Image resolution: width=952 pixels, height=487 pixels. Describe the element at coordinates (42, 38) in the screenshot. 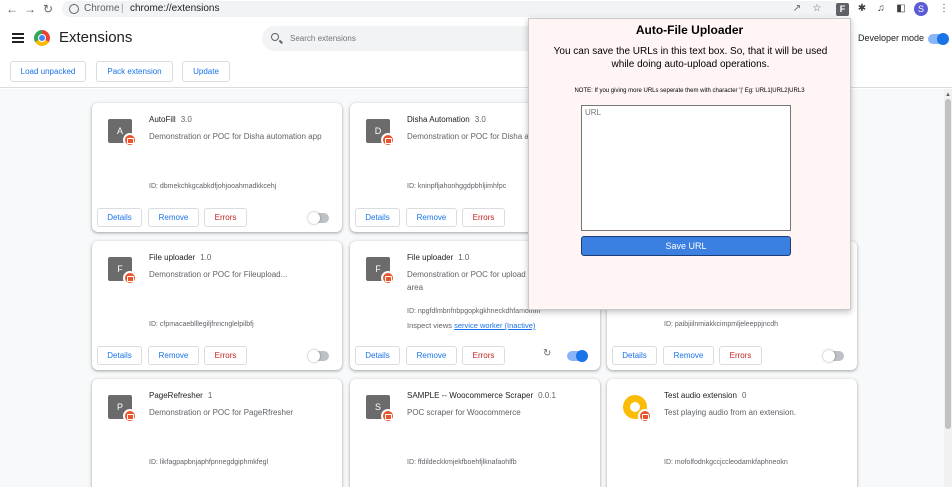

I see `chrome-logo-icon` at that location.